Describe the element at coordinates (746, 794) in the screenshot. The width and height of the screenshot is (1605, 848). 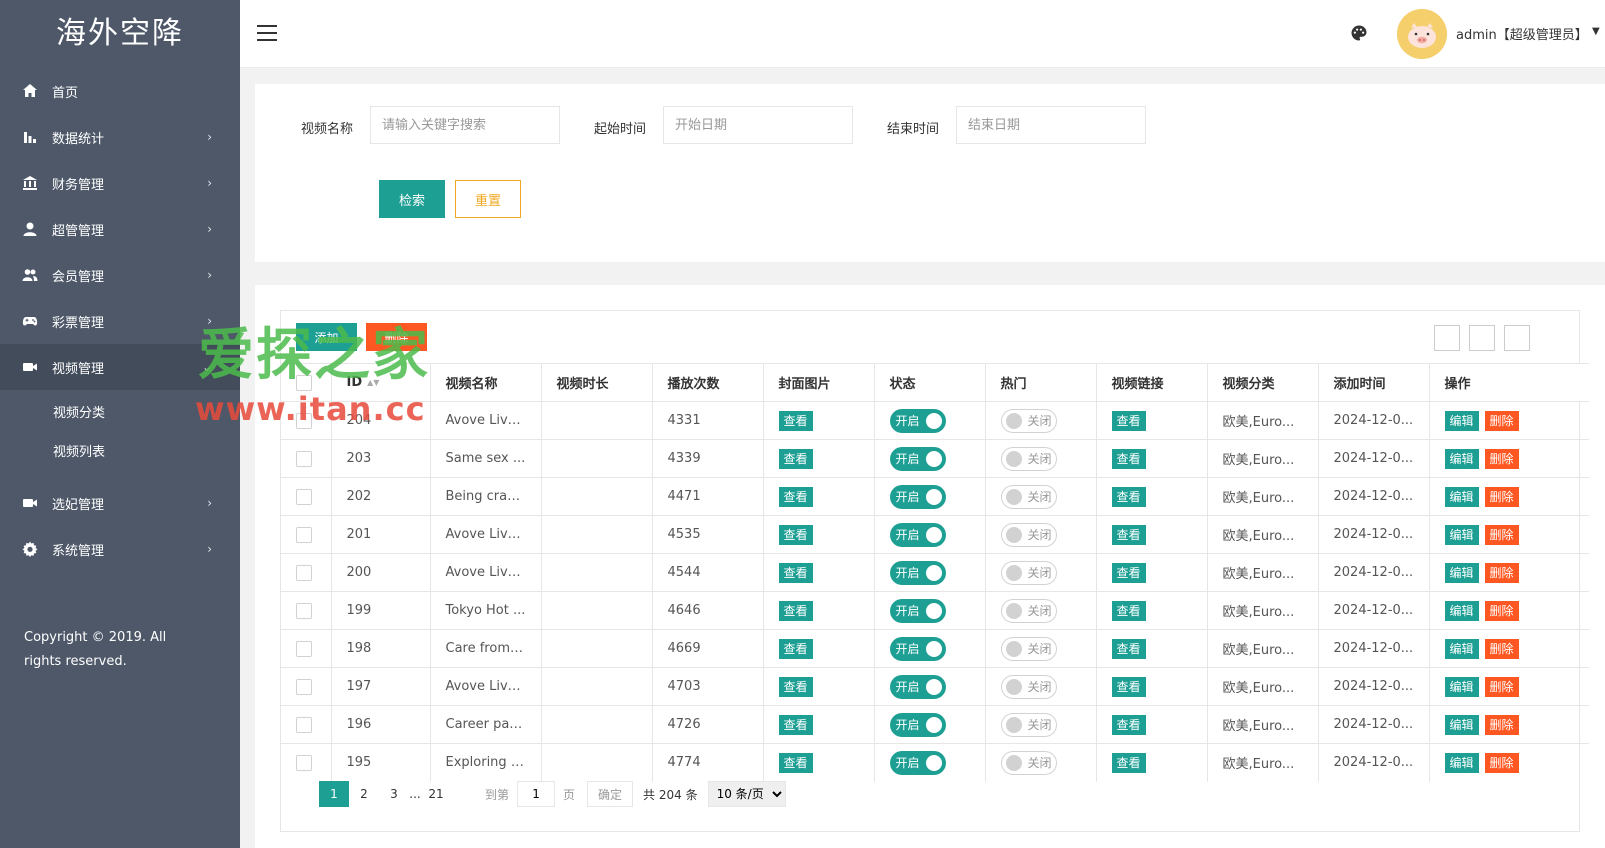
I see `page-size-select: 10 条/页` at that location.